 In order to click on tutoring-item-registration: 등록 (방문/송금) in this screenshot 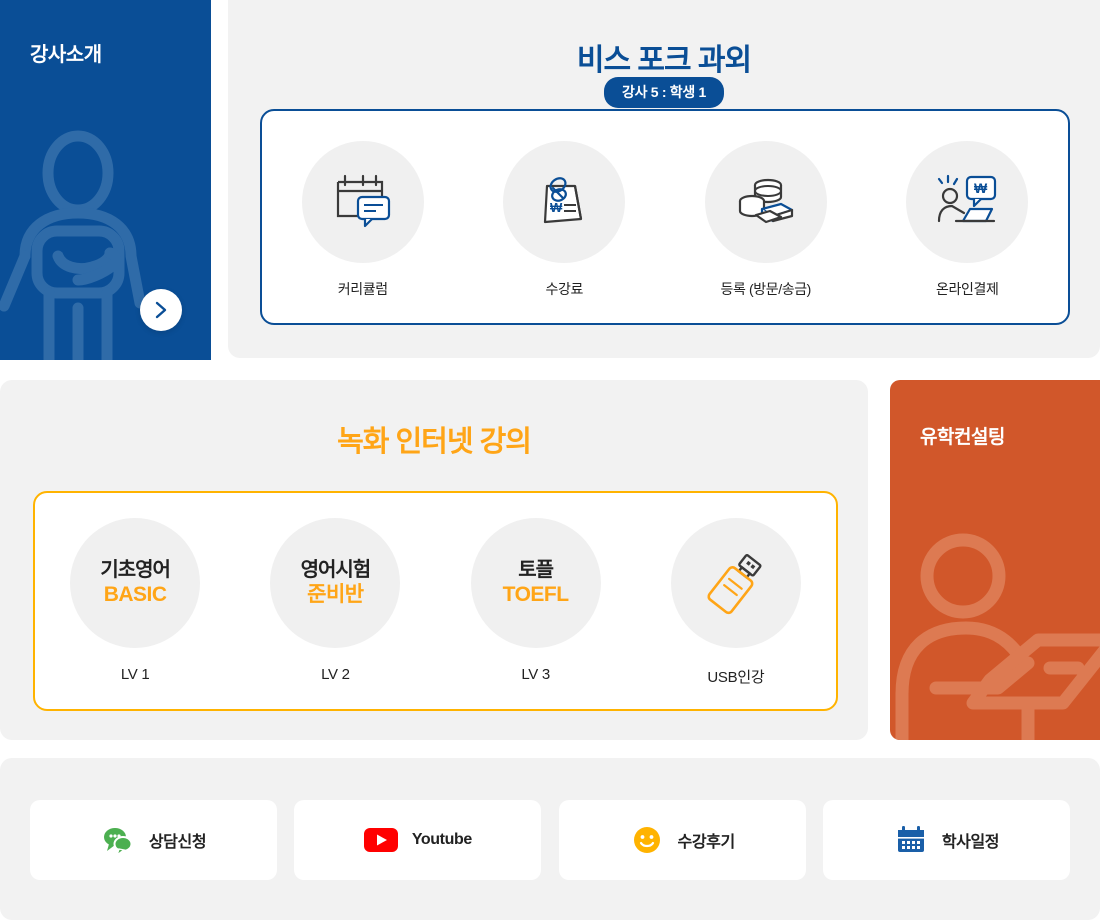, I will do `click(766, 220)`.